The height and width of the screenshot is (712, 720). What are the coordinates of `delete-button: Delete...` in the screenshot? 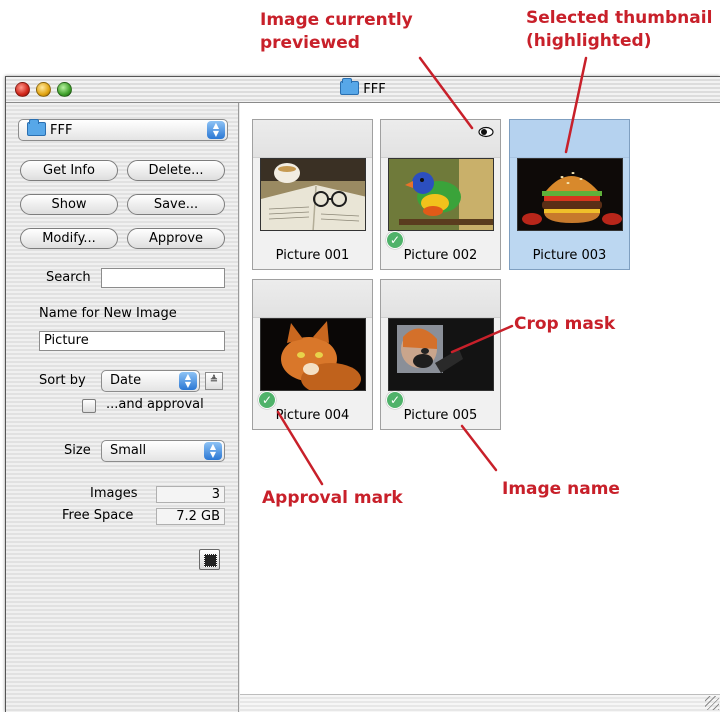 It's located at (176, 170).